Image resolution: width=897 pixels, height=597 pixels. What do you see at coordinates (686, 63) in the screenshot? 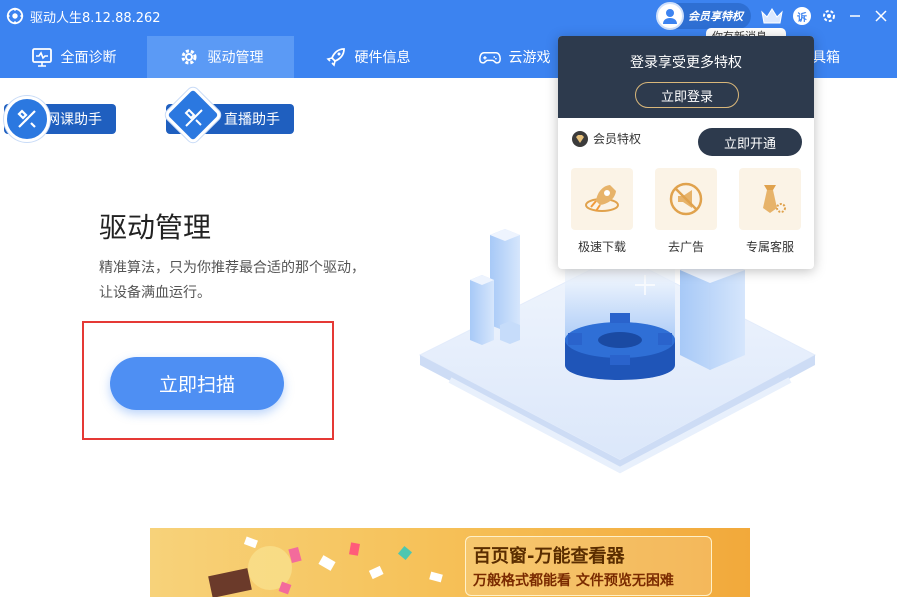
I see `popup-title: 登录享受更多特权` at bounding box center [686, 63].